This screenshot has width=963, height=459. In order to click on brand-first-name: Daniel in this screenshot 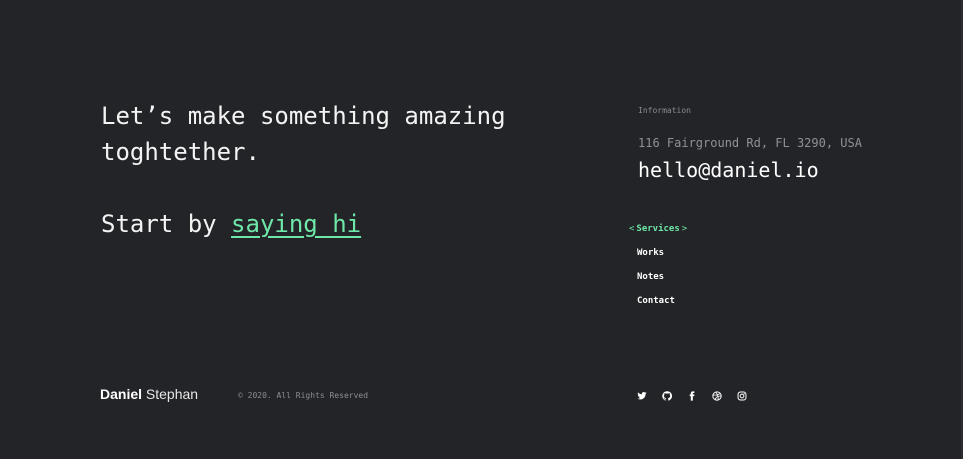, I will do `click(121, 394)`.